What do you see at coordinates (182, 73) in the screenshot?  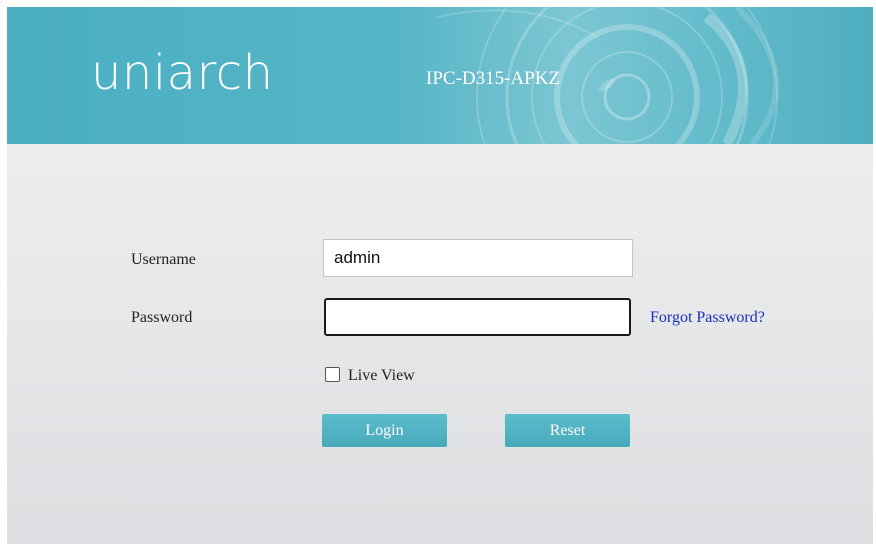 I see `brand-logo: uniarch` at bounding box center [182, 73].